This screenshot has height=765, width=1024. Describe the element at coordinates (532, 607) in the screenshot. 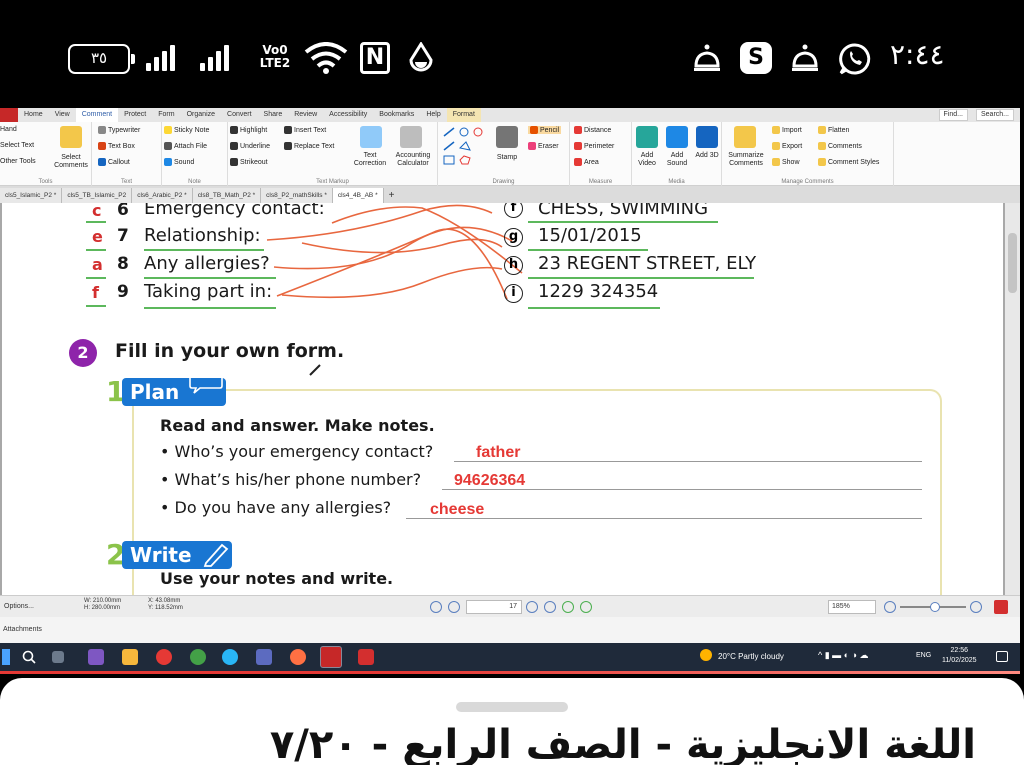

I see `next-page-button` at that location.